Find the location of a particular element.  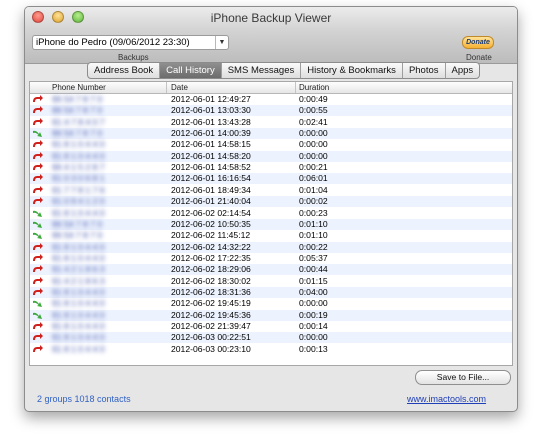

tab-photos: Photos is located at coordinates (424, 70).